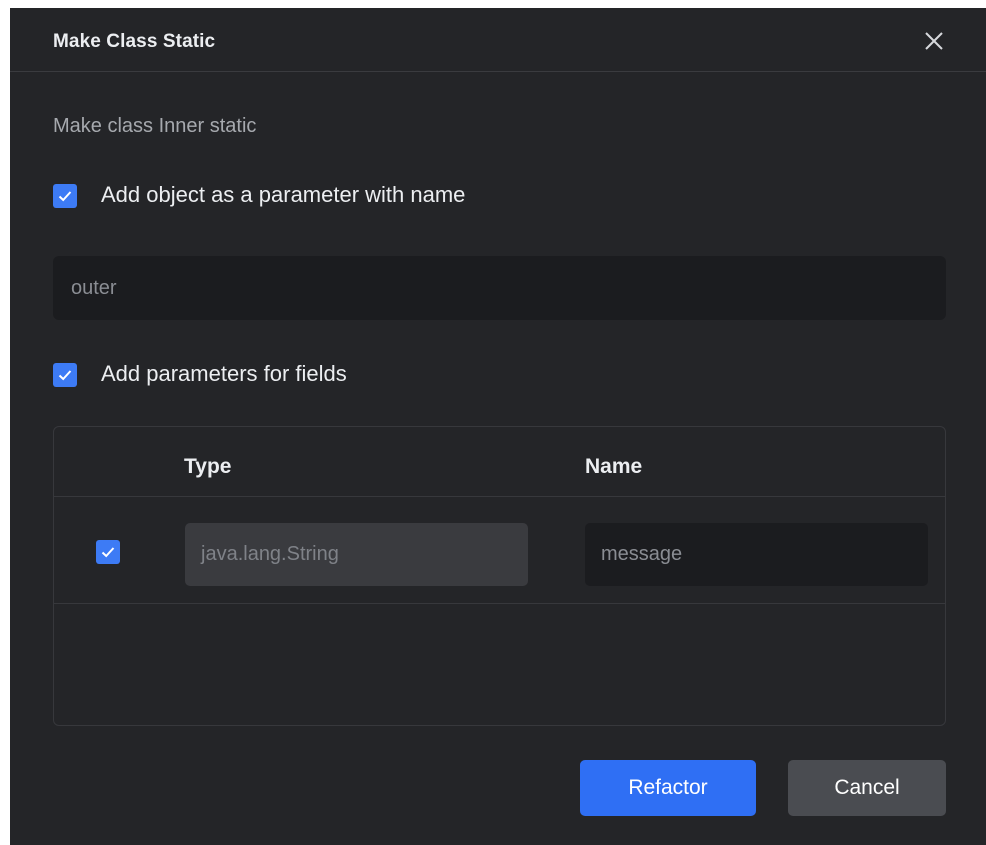 The image size is (986, 845). Describe the element at coordinates (756, 554) in the screenshot. I see `field-name-input: message` at that location.